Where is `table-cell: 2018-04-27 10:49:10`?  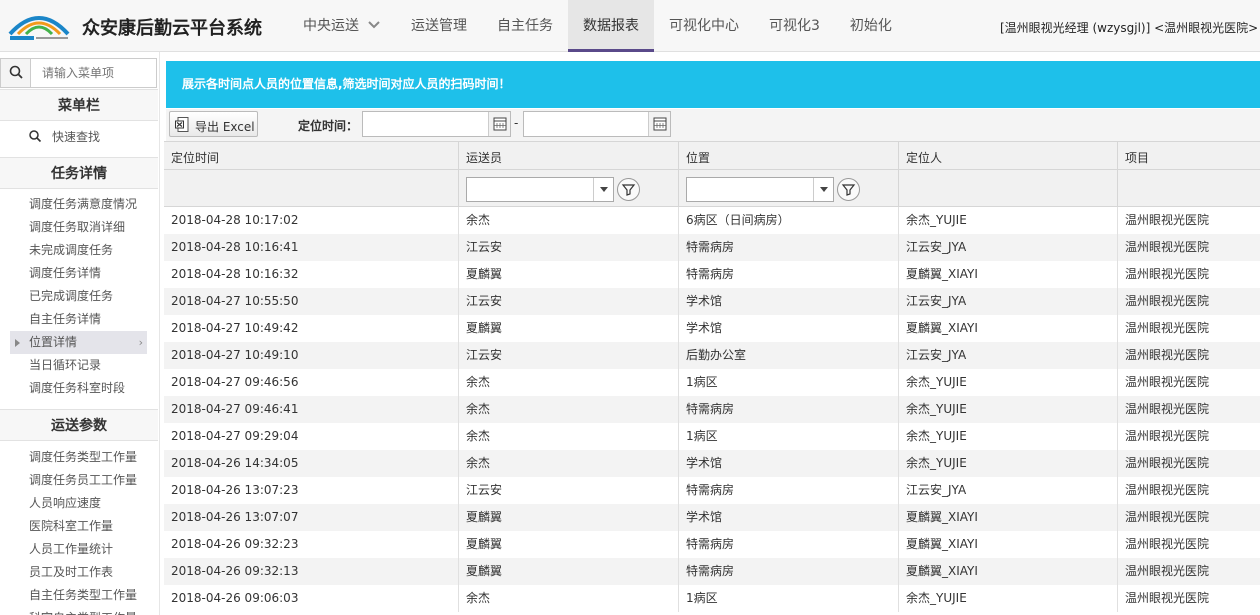
table-cell: 2018-04-27 10:49:10 is located at coordinates (311, 355).